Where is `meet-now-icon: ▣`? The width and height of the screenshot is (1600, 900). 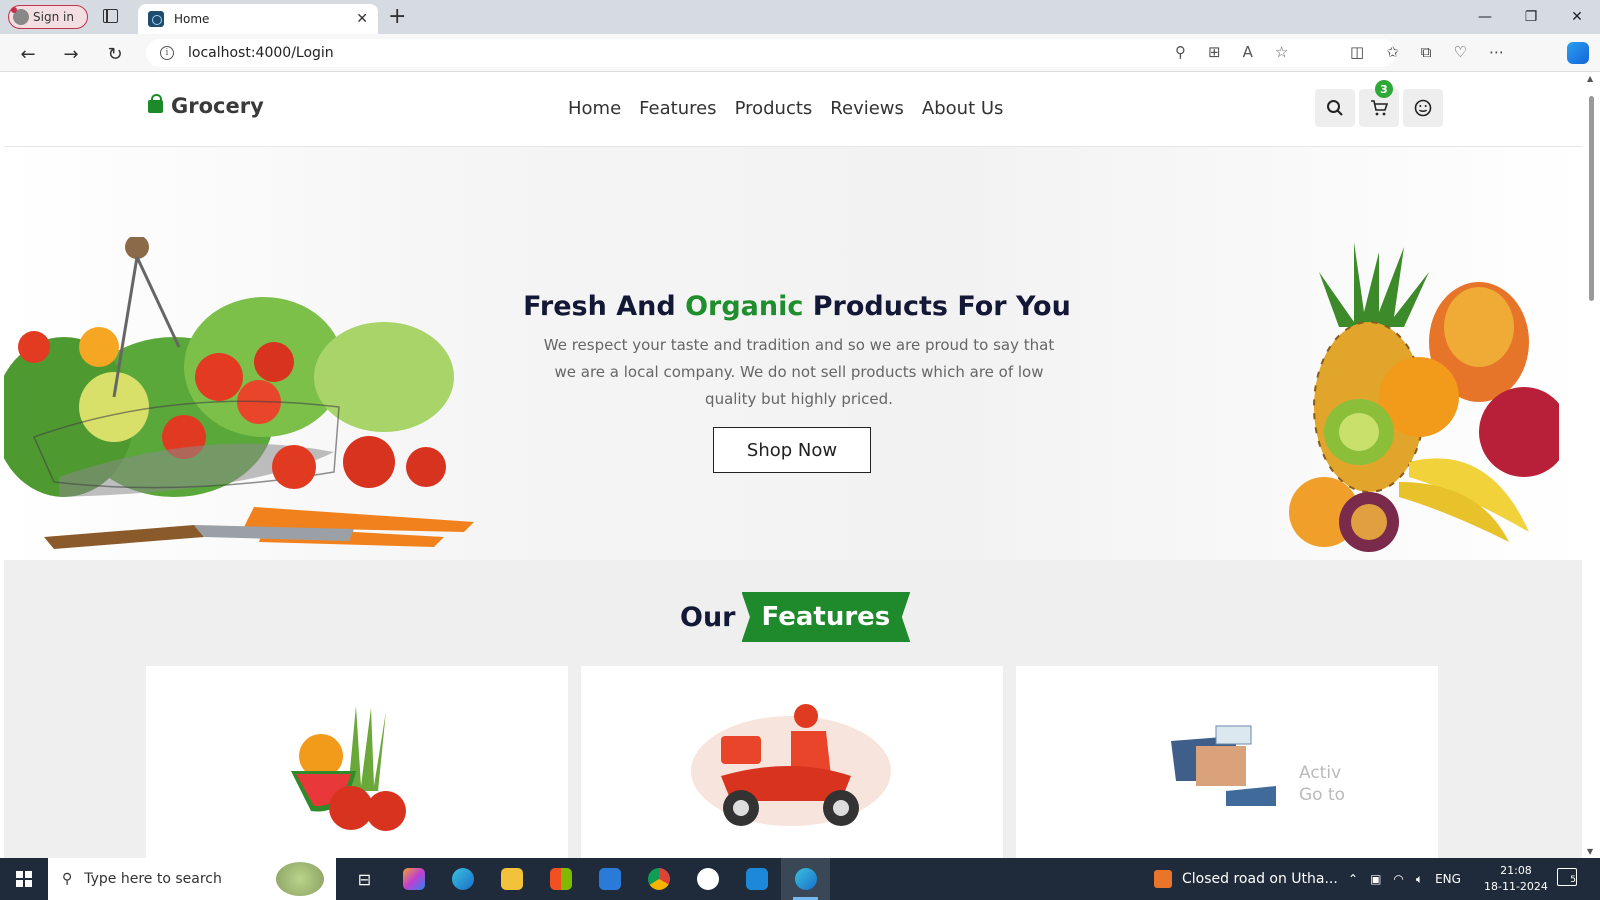
meet-now-icon: ▣ is located at coordinates (1375, 879).